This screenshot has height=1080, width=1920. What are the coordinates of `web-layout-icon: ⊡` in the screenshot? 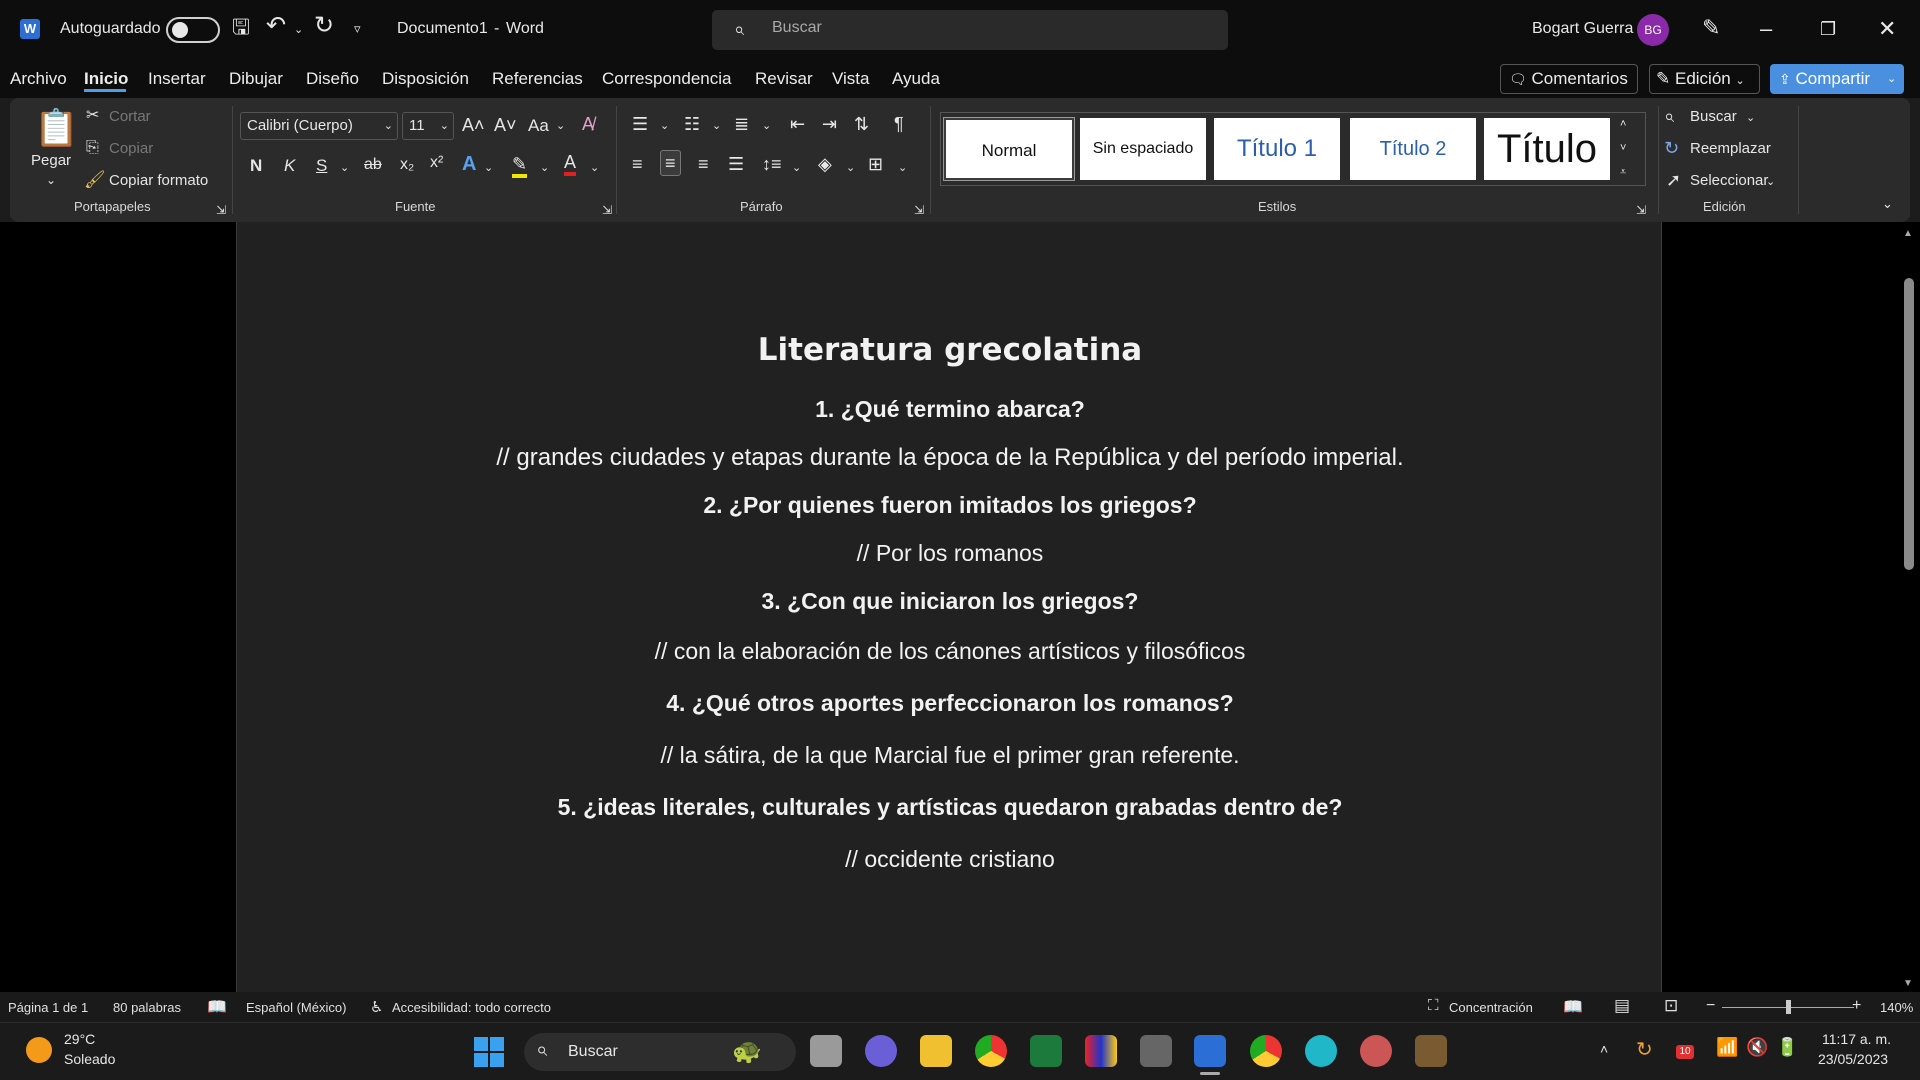 It's located at (1671, 1006).